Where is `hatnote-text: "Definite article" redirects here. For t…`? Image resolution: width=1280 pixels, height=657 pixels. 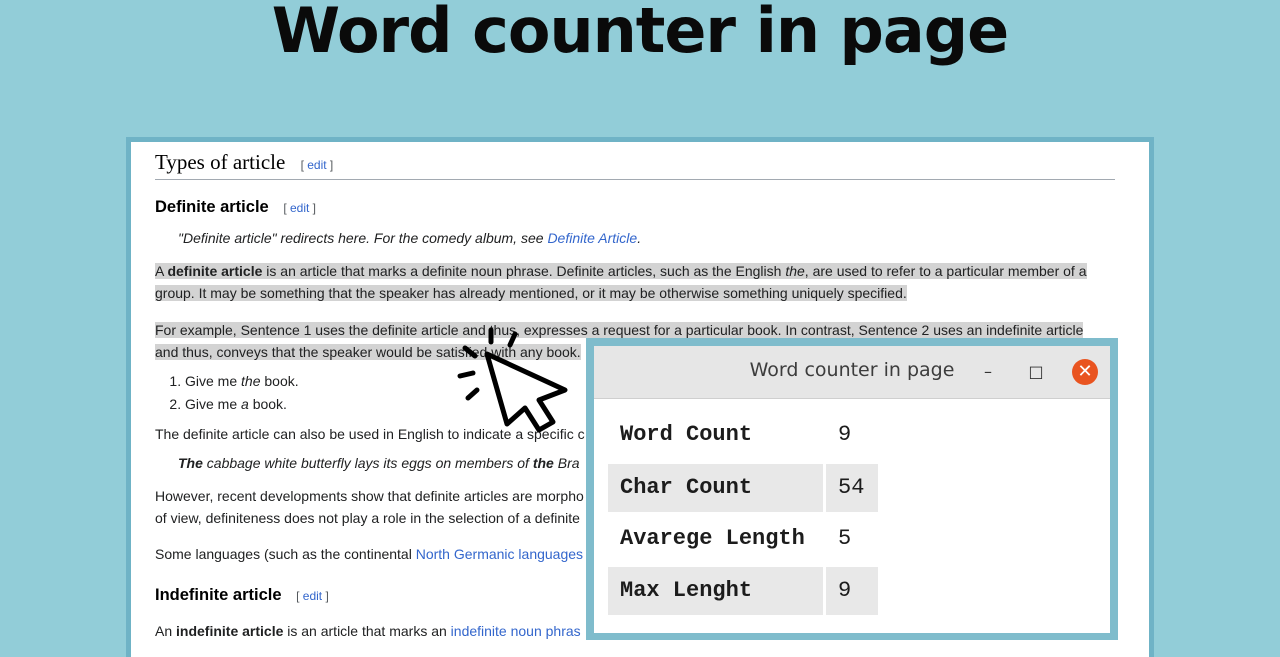
hatnote-text: "Definite article" redirects here. For t… is located at coordinates (363, 238).